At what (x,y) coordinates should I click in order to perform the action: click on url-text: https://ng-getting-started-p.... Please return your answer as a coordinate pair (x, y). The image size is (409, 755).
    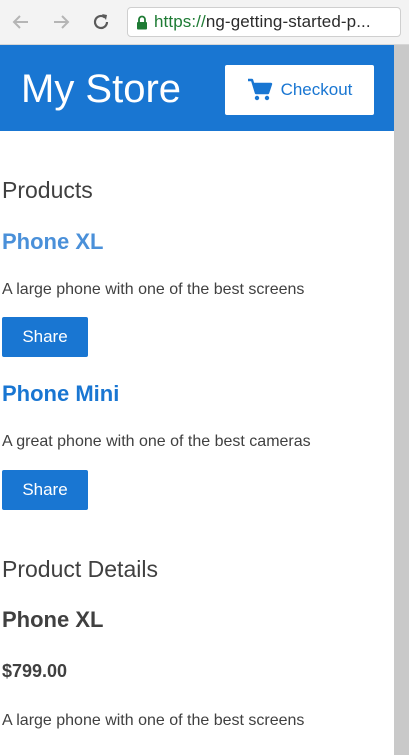
    Looking at the image, I should click on (262, 22).